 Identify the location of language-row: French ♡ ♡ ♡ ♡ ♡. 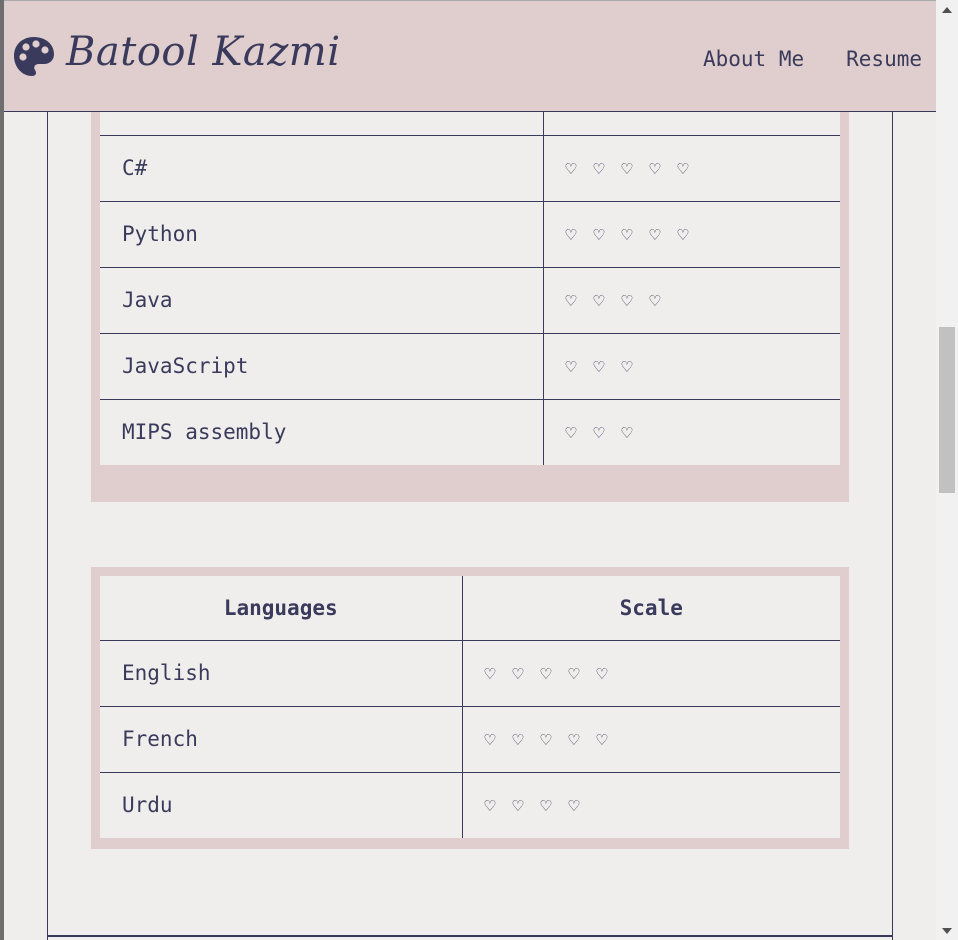
(470, 739).